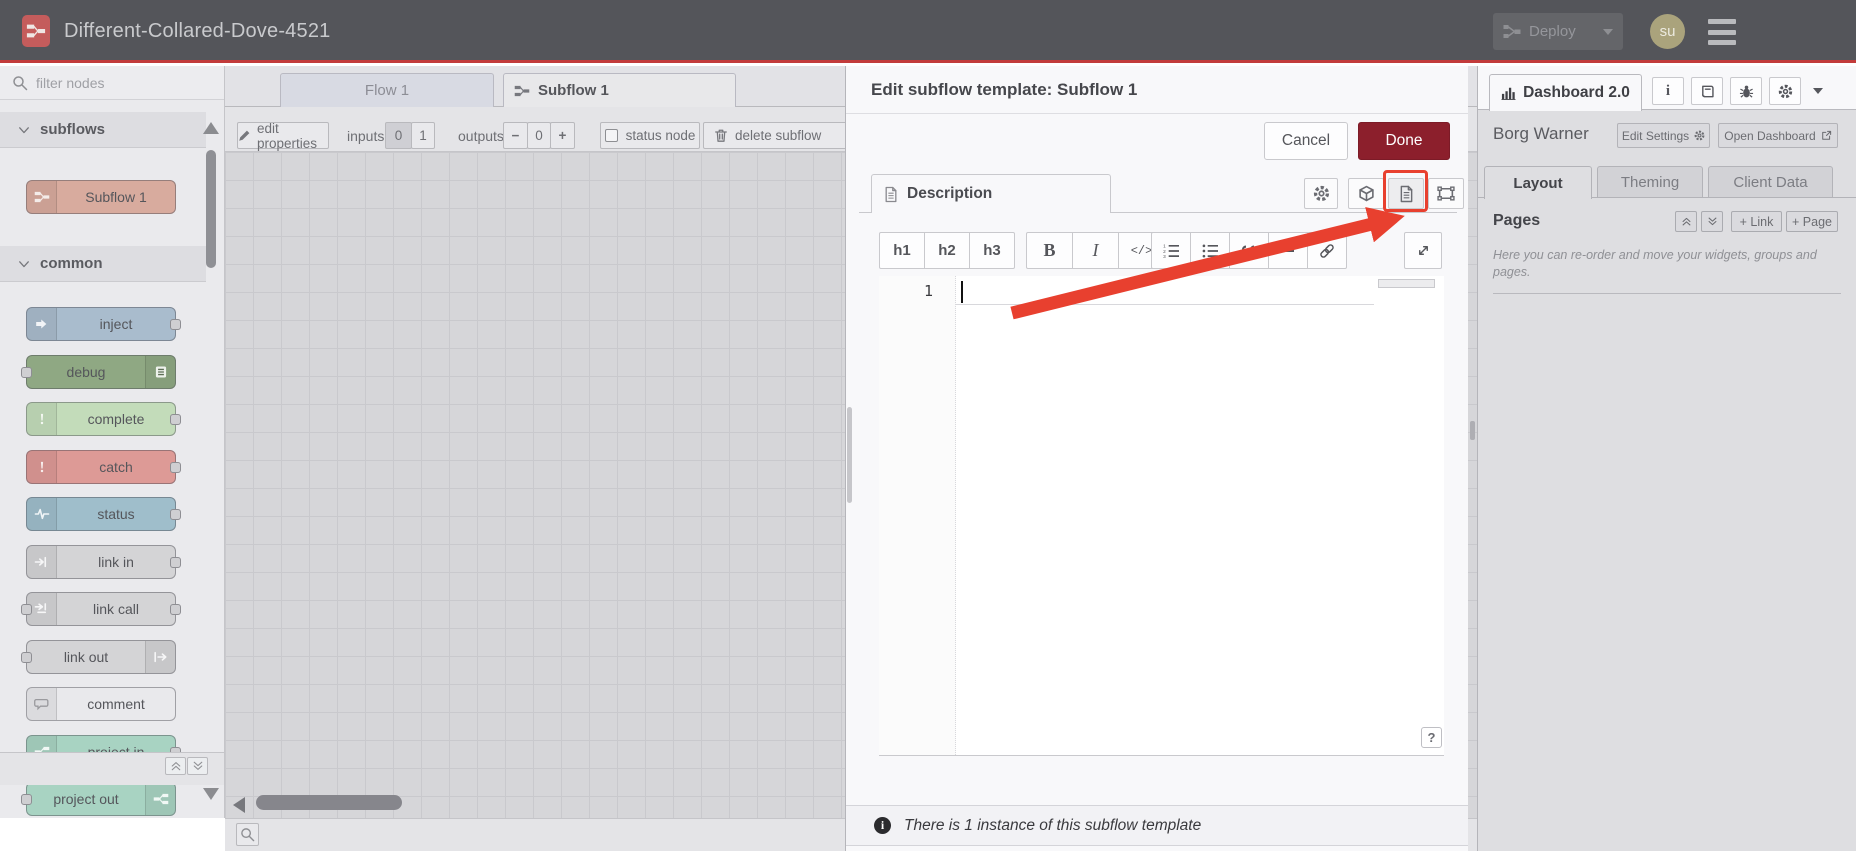  I want to click on pages-move-down-button, so click(1712, 221).